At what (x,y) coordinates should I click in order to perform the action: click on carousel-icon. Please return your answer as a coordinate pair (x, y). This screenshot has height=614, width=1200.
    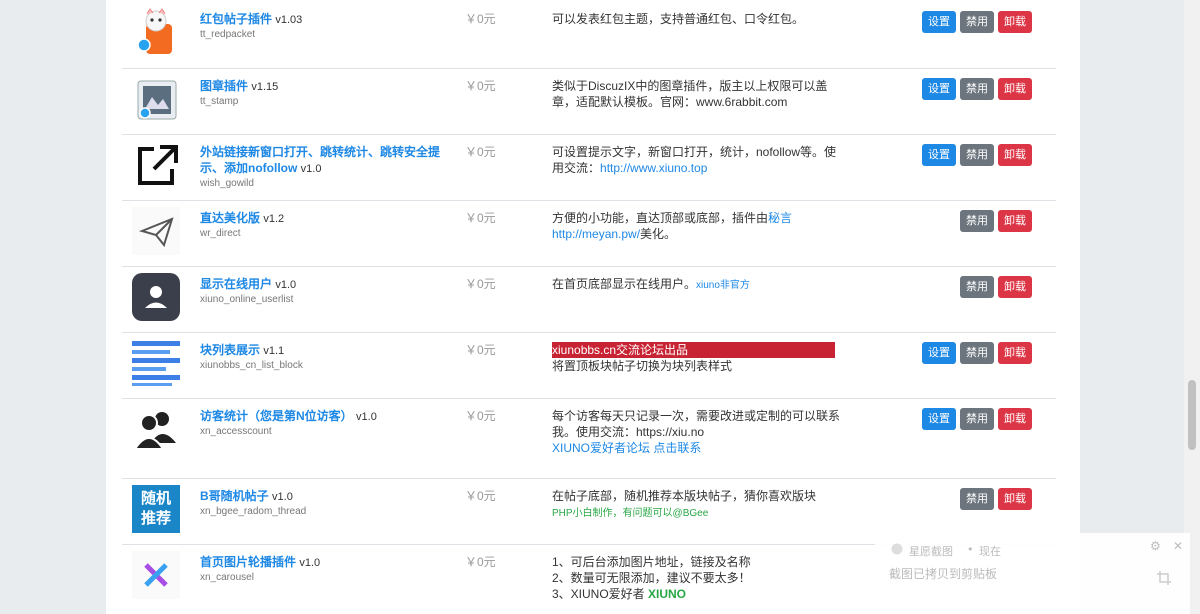
    Looking at the image, I should click on (156, 575).